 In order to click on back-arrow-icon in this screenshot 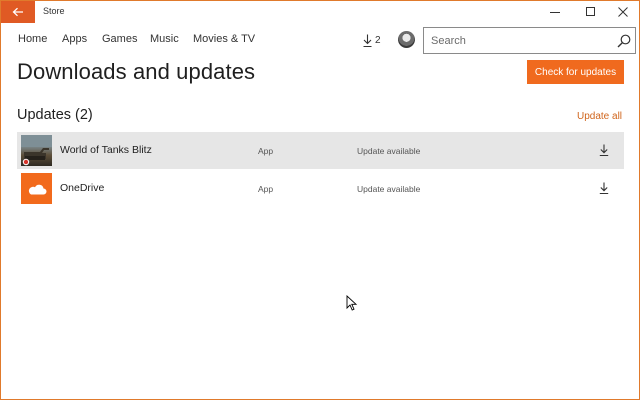, I will do `click(17, 12)`.